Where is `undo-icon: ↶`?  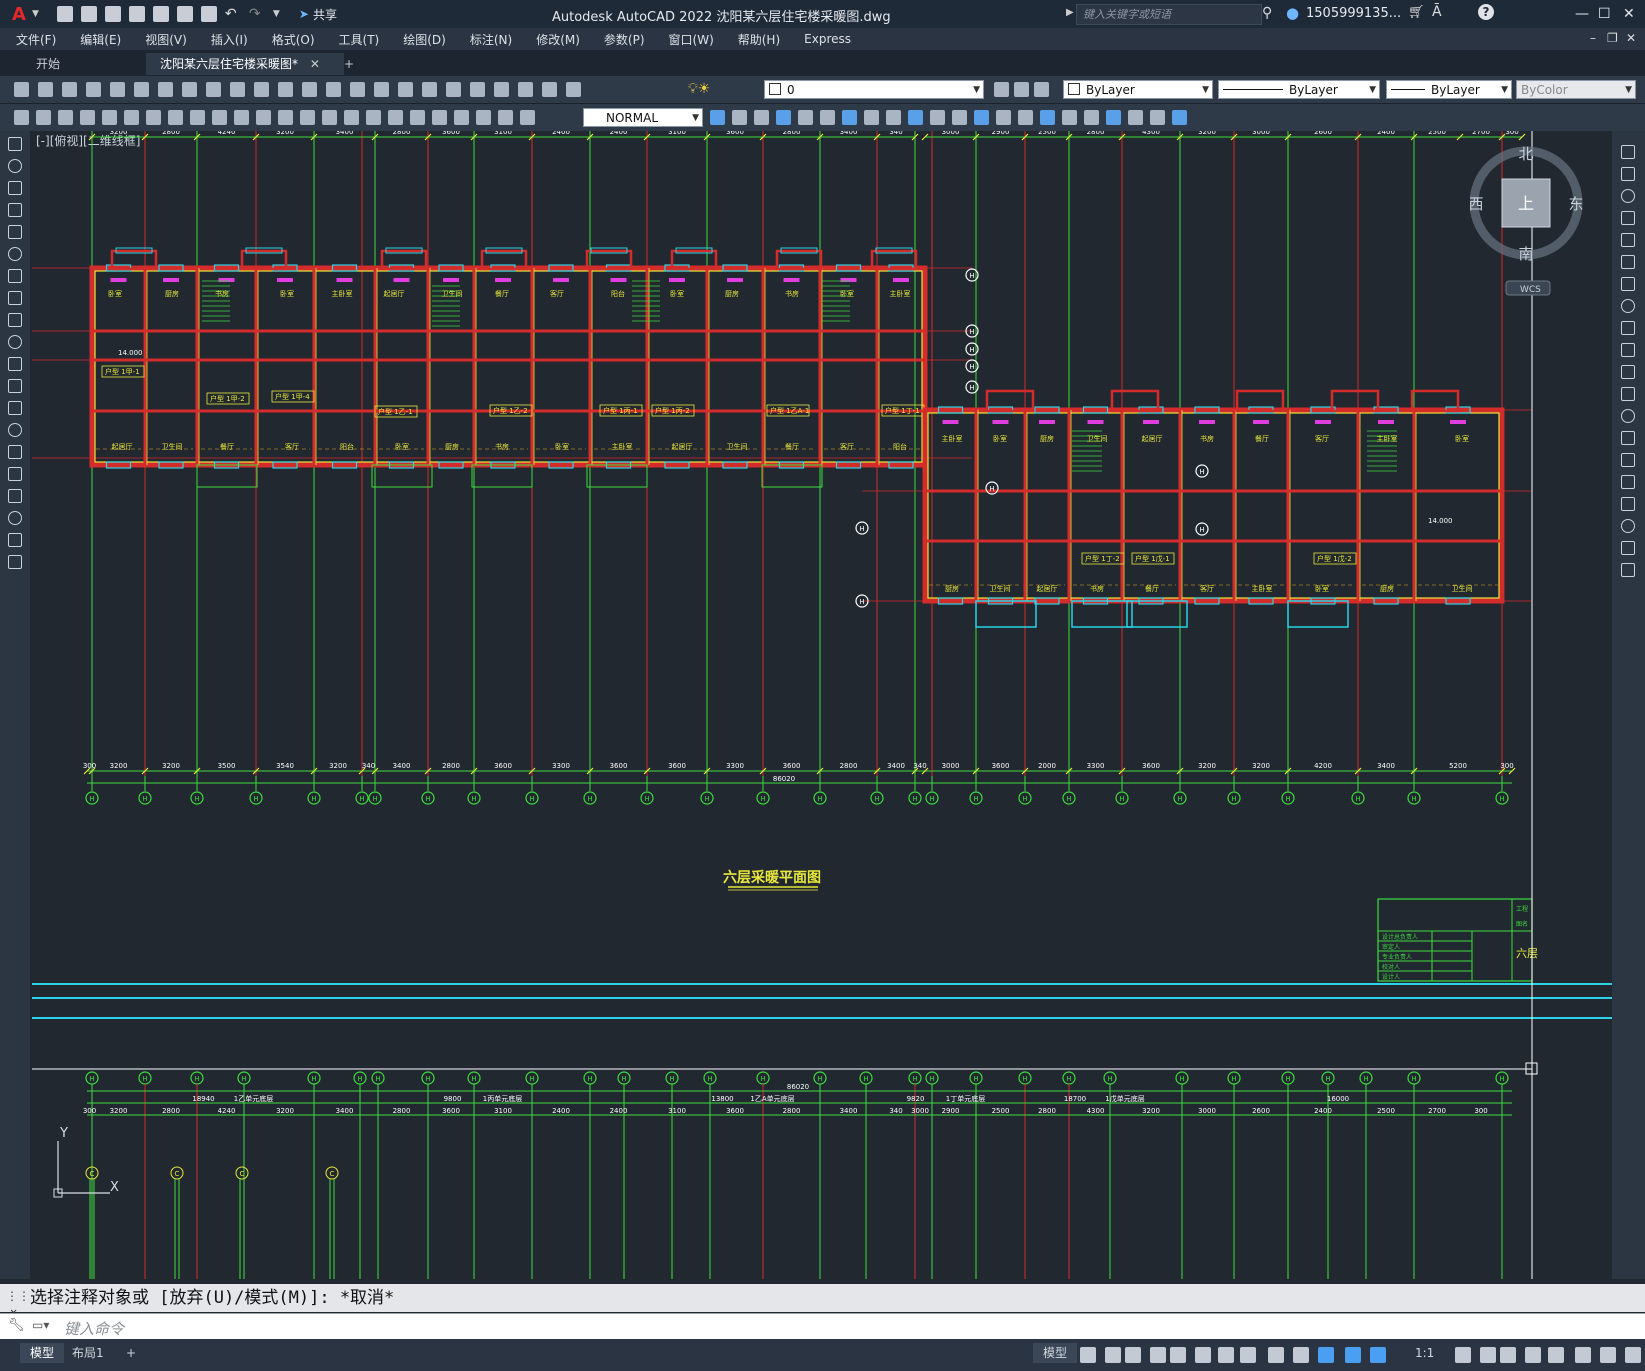 undo-icon: ↶ is located at coordinates (233, 14).